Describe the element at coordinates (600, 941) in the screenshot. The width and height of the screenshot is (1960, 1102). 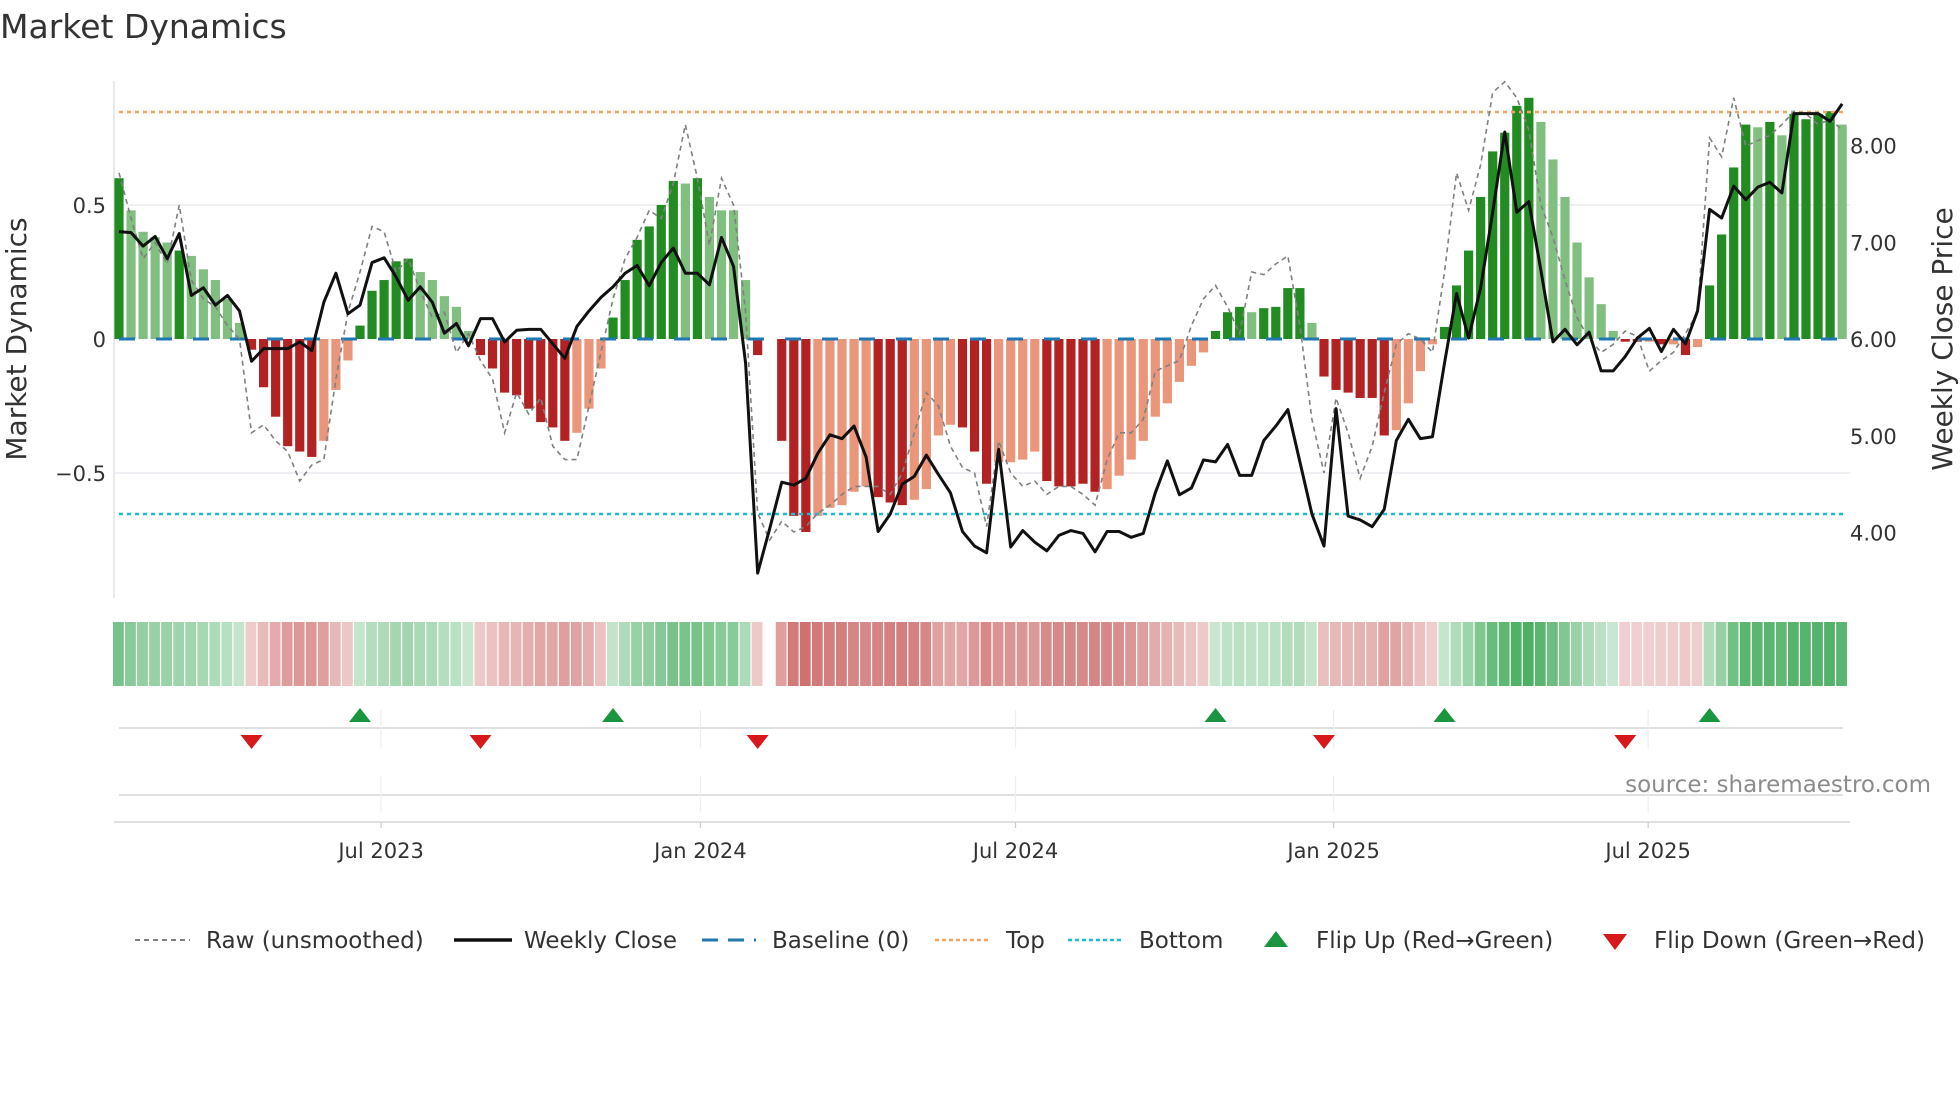
I see `legend-close-label: Weekly Close` at that location.